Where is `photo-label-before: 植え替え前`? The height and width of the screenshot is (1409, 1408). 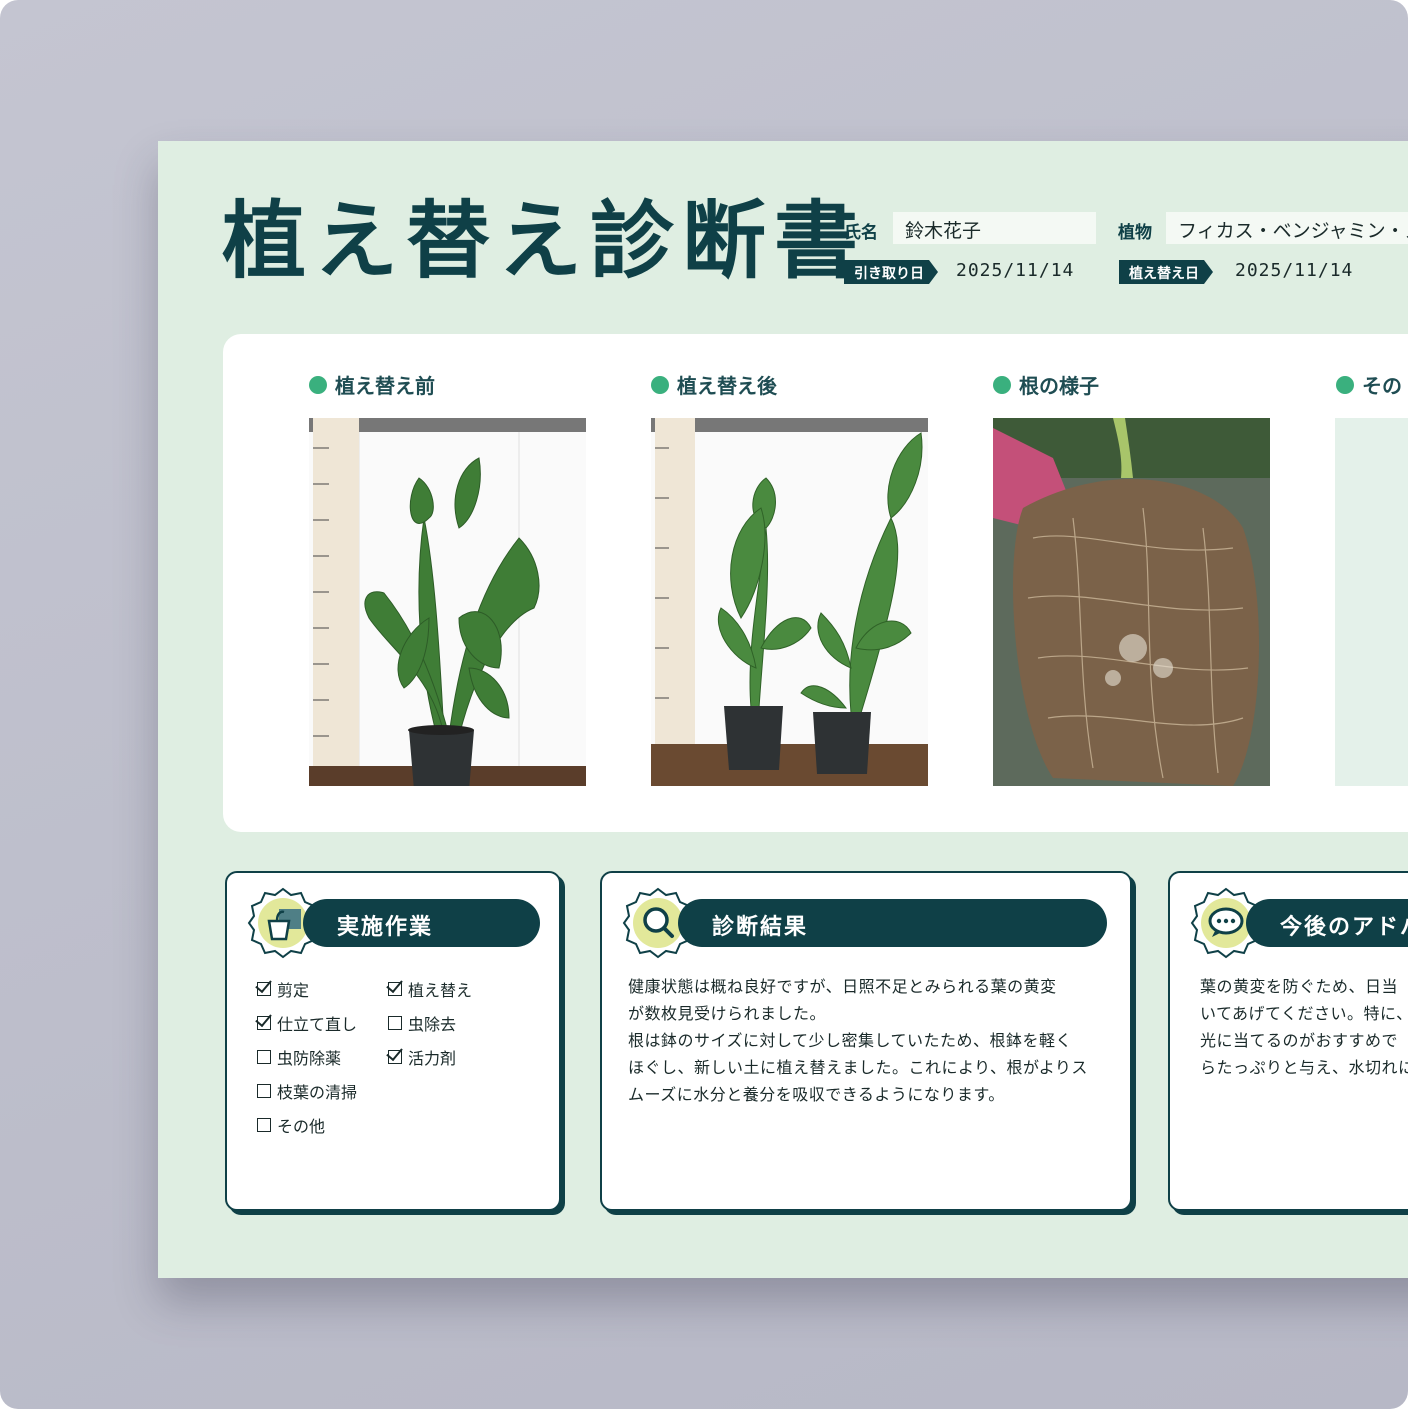
photo-label-before: 植え替え前 is located at coordinates (372, 384).